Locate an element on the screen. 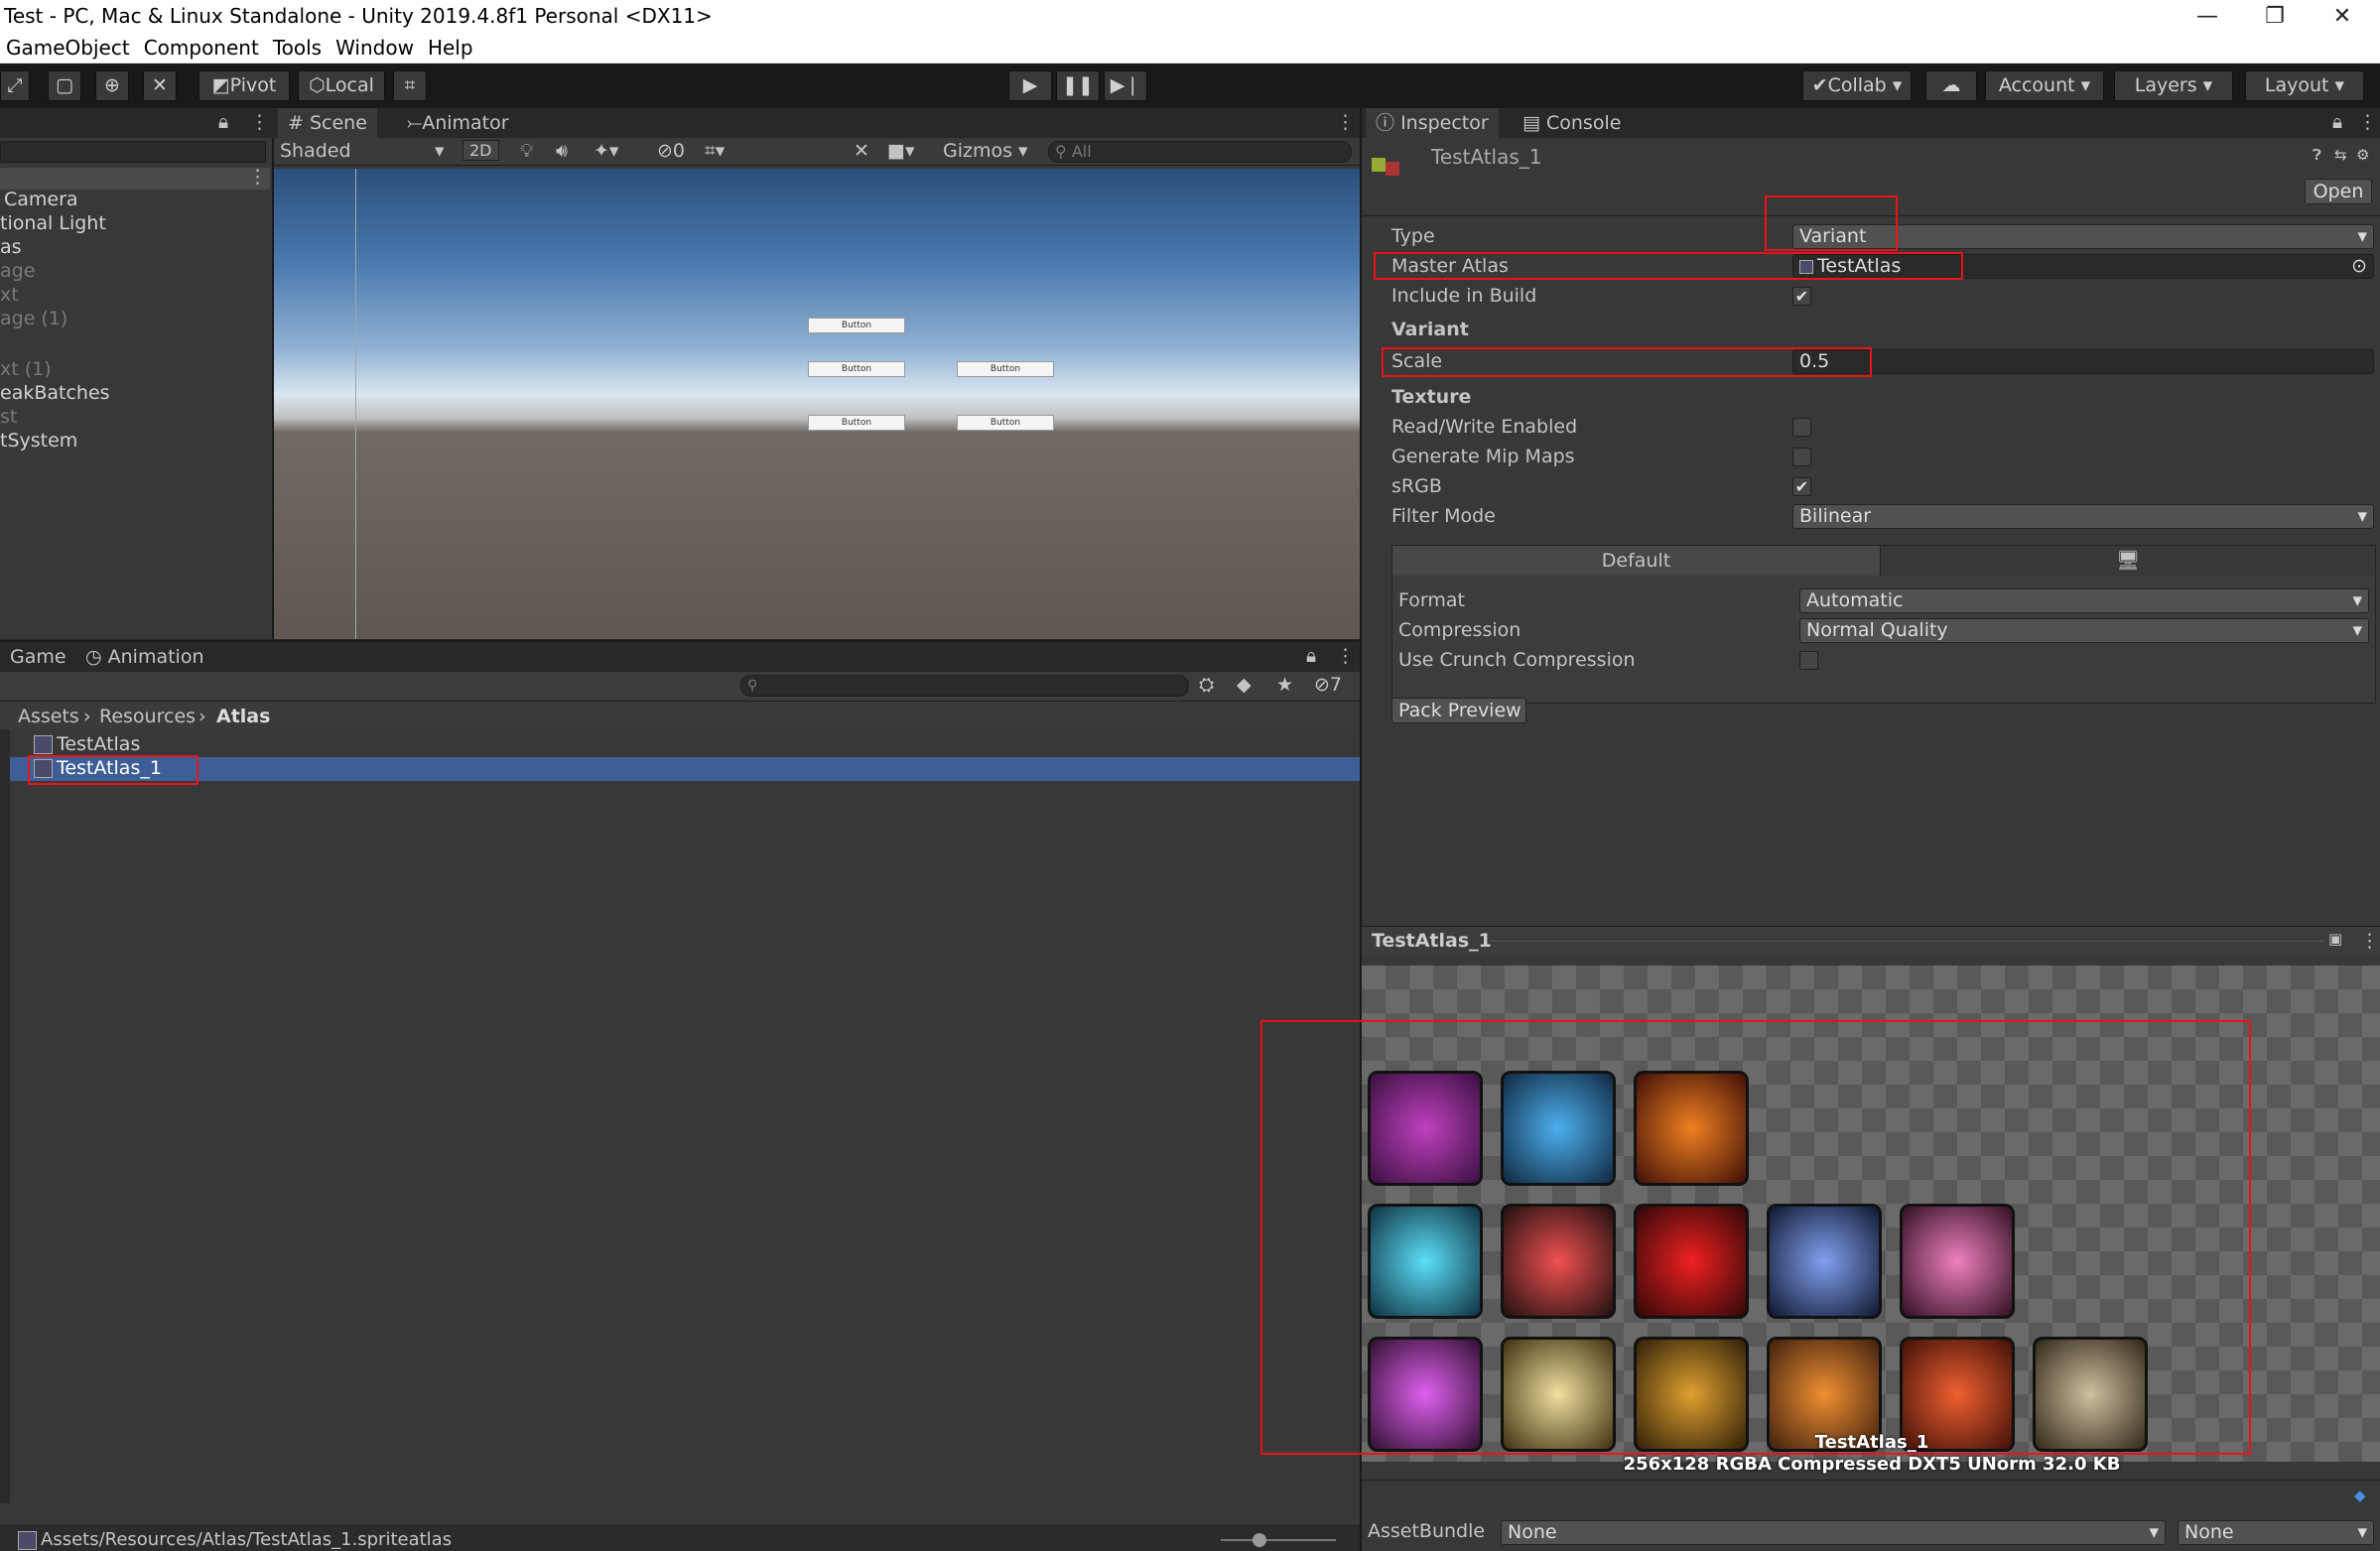  menu-window: Window is located at coordinates (376, 46).